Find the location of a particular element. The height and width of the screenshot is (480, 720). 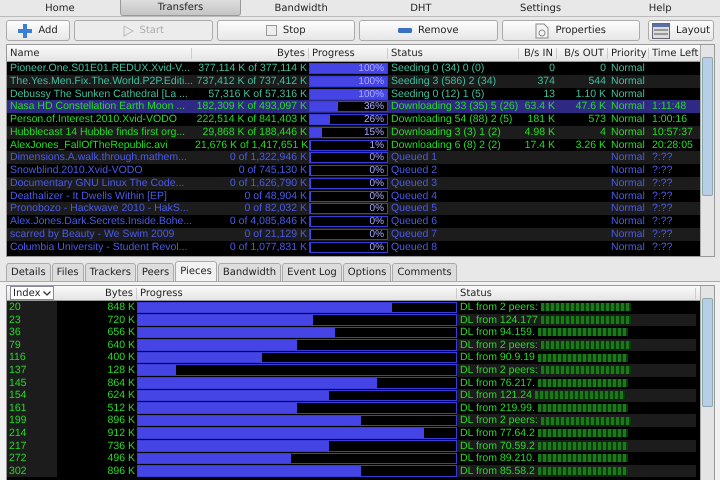

square-icon is located at coordinates (271, 30).